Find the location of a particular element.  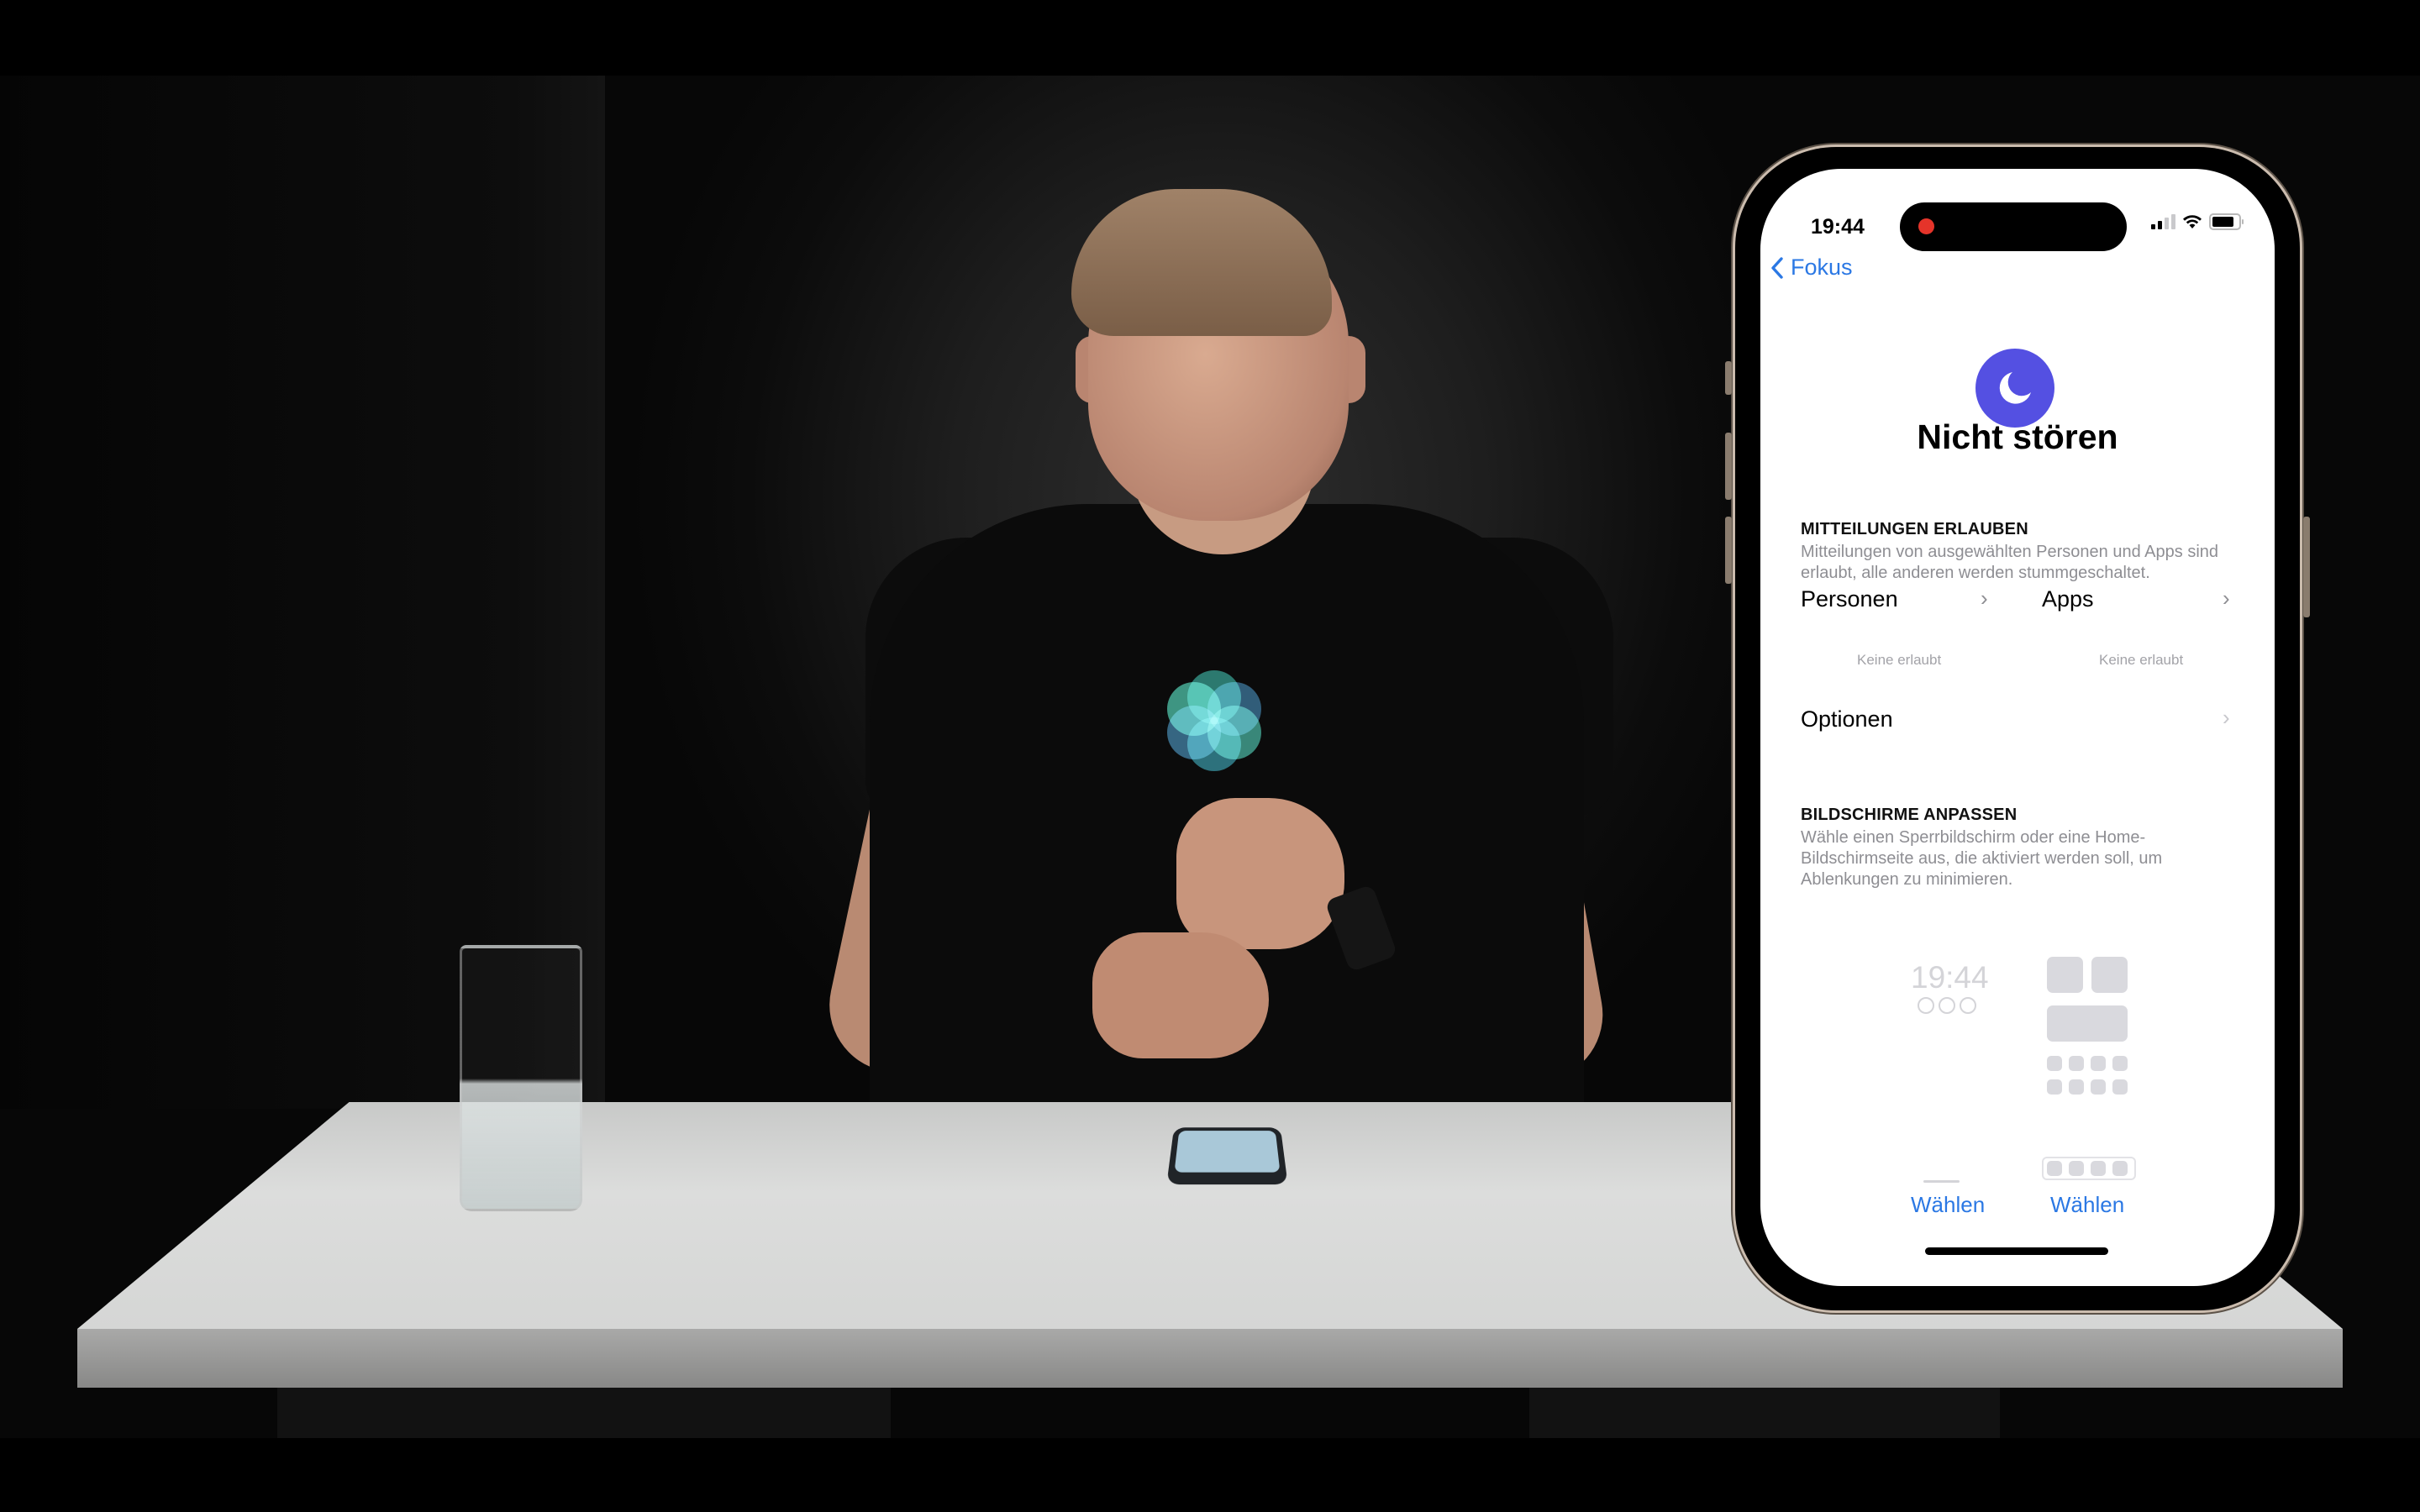

choose-home-screen-button: Wählen is located at coordinates (2087, 1205).